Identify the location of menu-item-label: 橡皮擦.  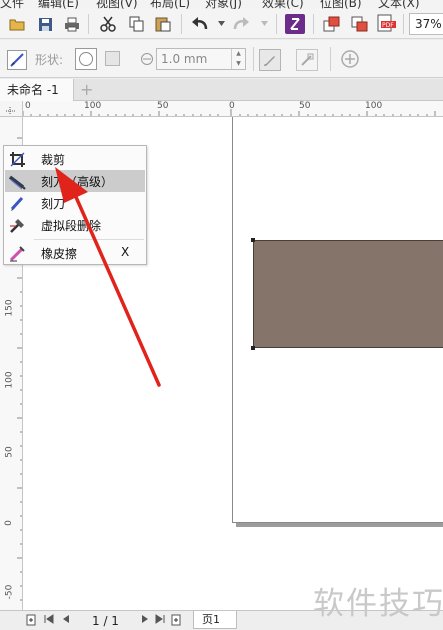
(59, 254).